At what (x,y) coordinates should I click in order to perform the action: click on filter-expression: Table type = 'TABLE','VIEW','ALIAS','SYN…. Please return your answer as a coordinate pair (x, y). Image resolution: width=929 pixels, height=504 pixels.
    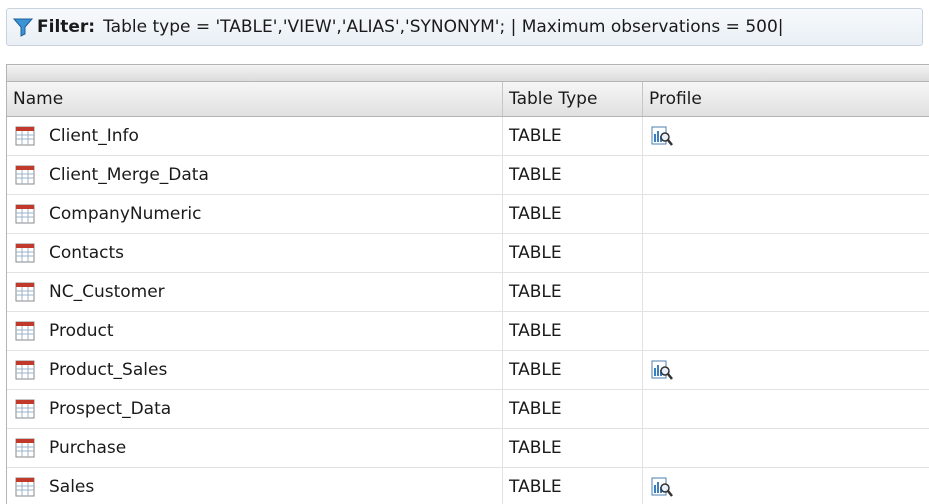
    Looking at the image, I should click on (443, 27).